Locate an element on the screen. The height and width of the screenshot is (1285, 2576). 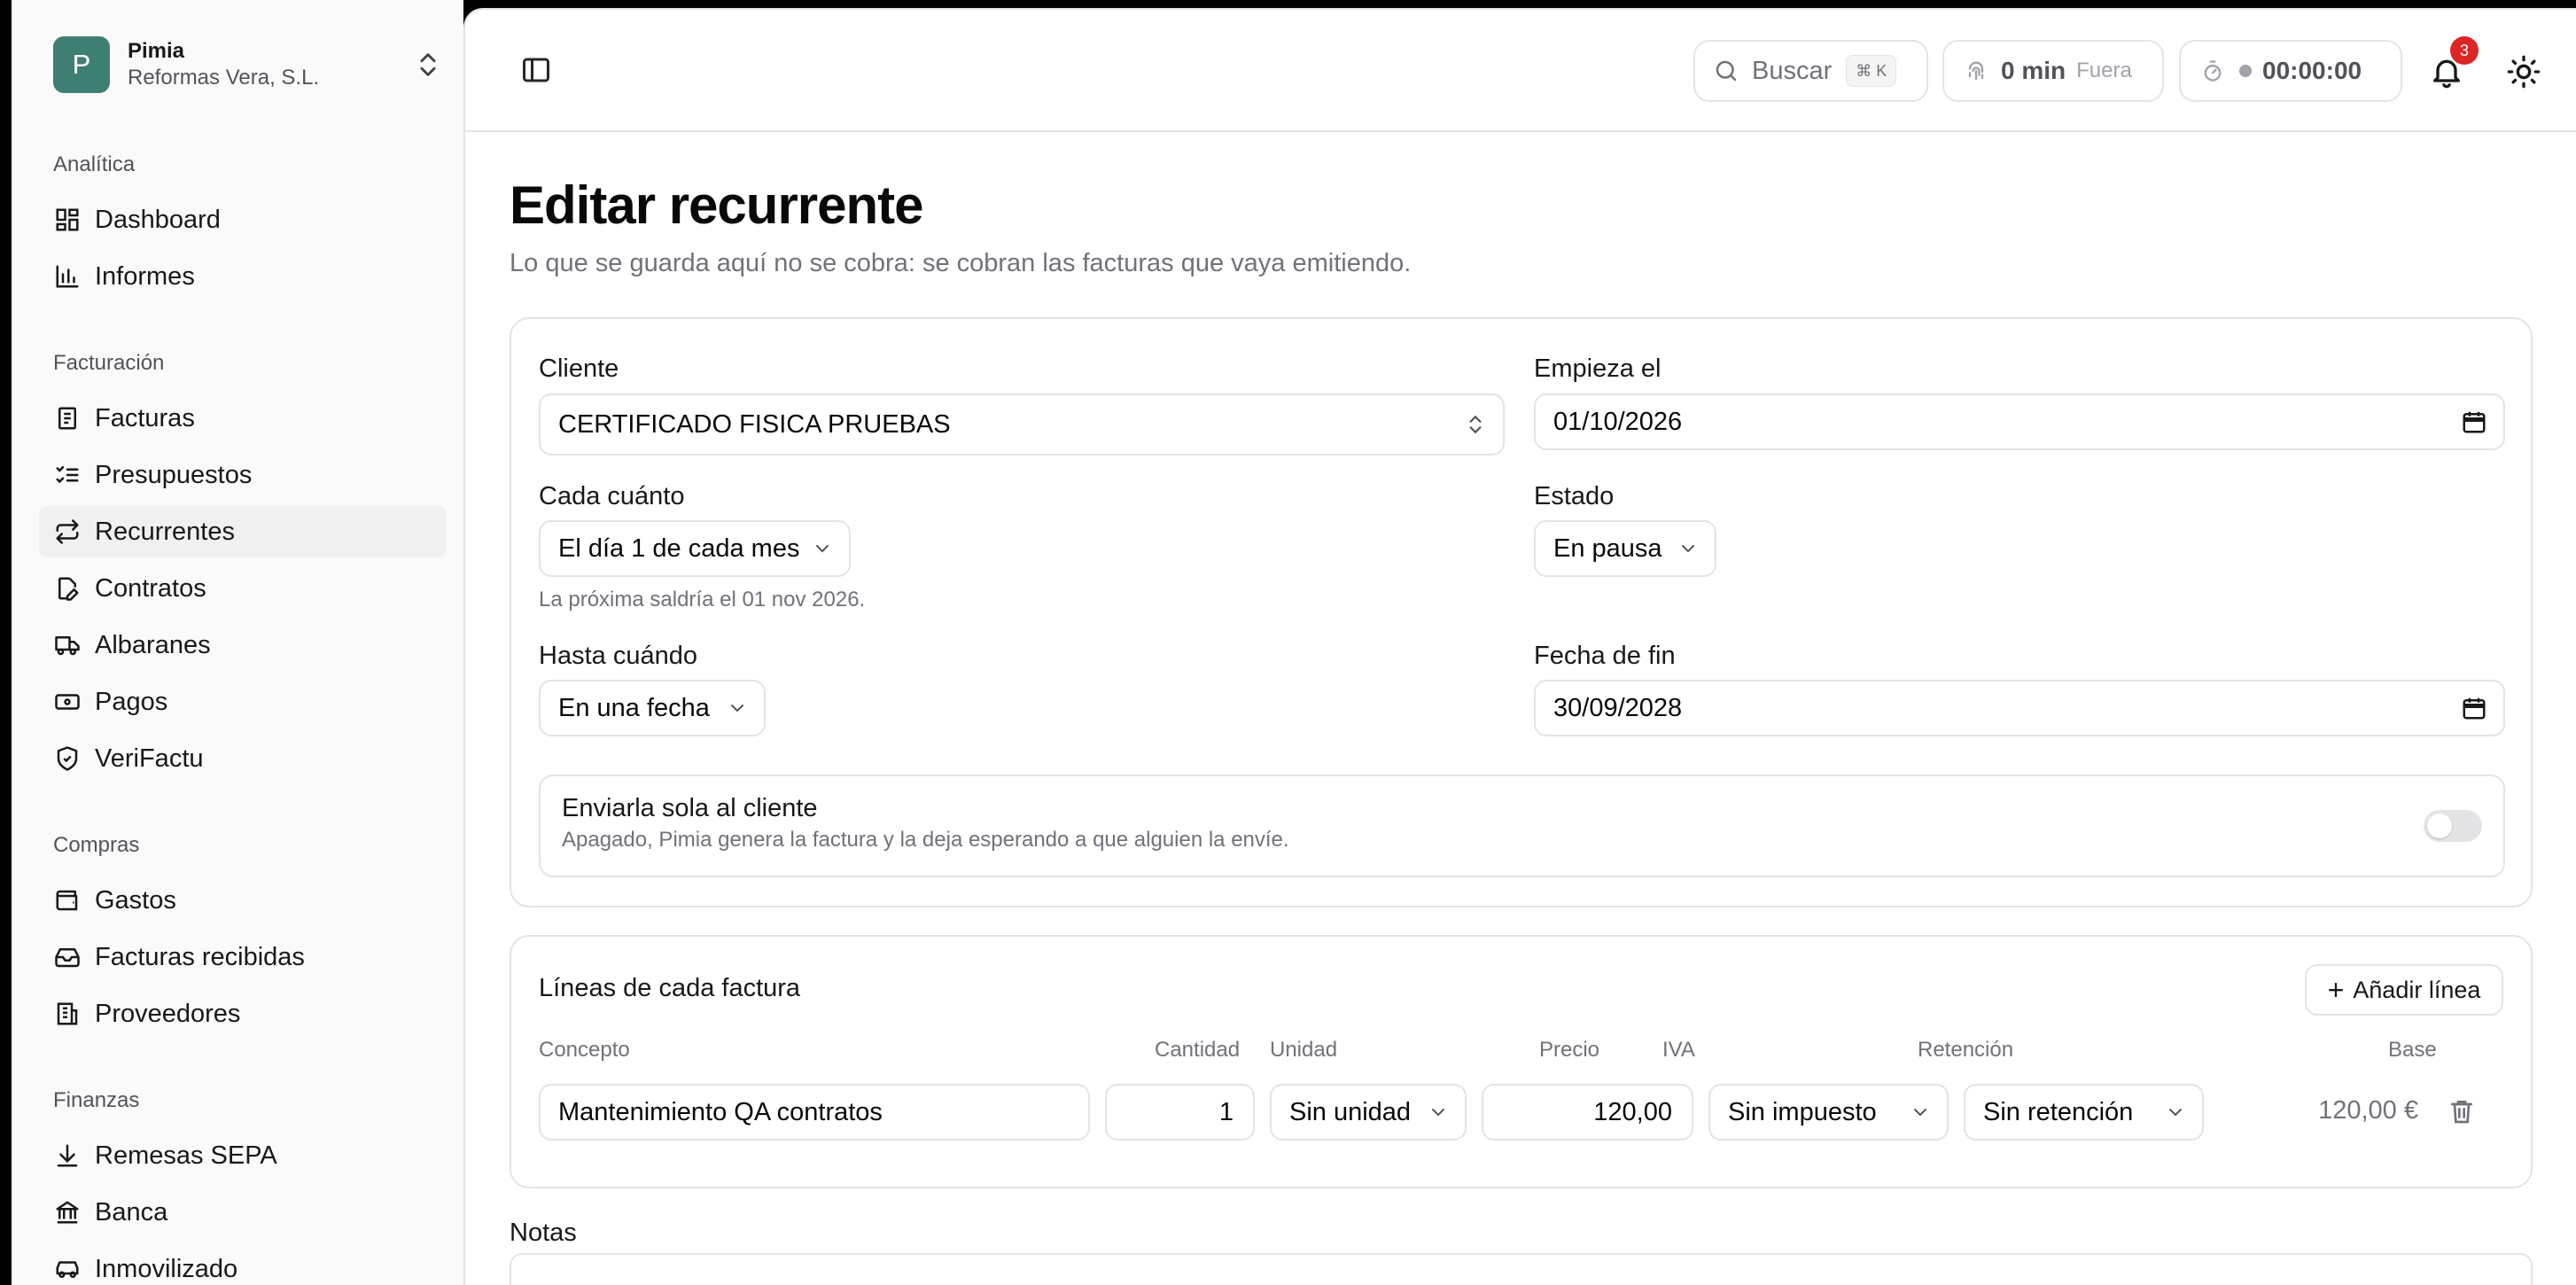
timer-status-dot is located at coordinates (2246, 71).